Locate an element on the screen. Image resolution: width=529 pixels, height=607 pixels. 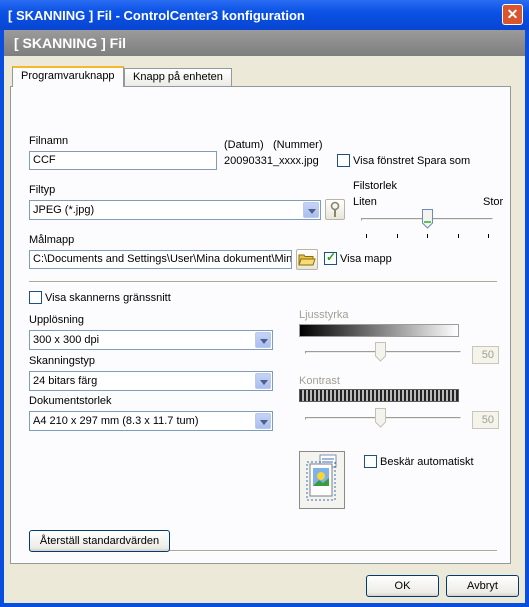
filetype-label: Filtyp is located at coordinates (42, 190).